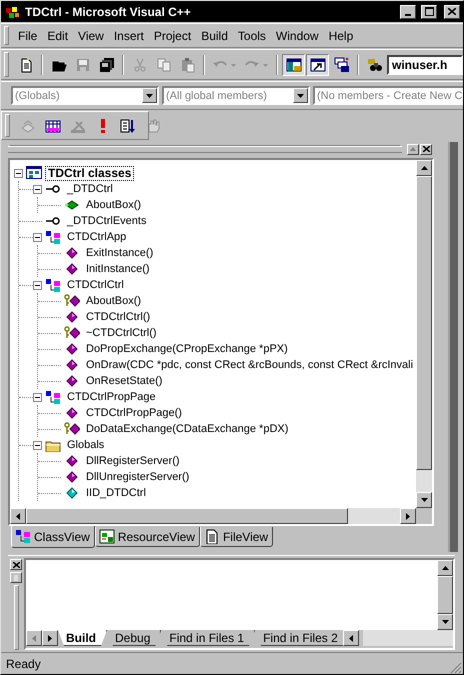  What do you see at coordinates (425, 64) in the screenshot?
I see `find-field: winuser.h` at bounding box center [425, 64].